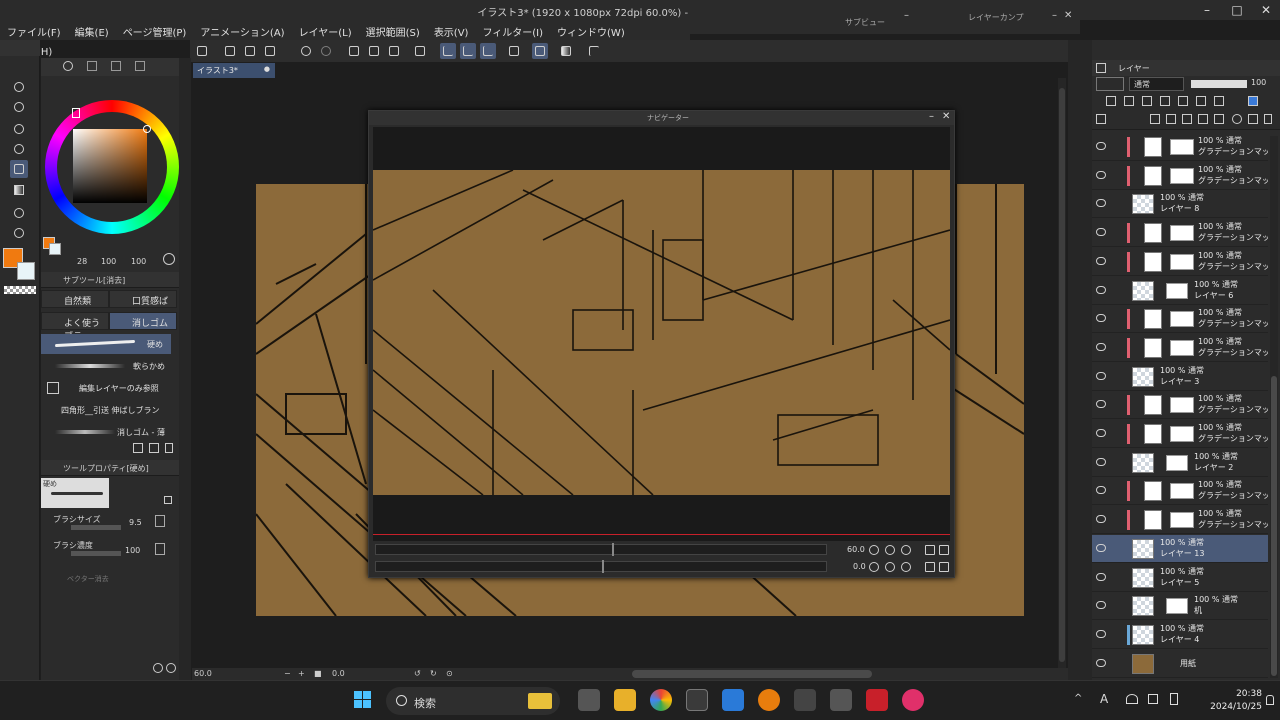  What do you see at coordinates (733, 700) in the screenshot?
I see `store-icon` at bounding box center [733, 700].